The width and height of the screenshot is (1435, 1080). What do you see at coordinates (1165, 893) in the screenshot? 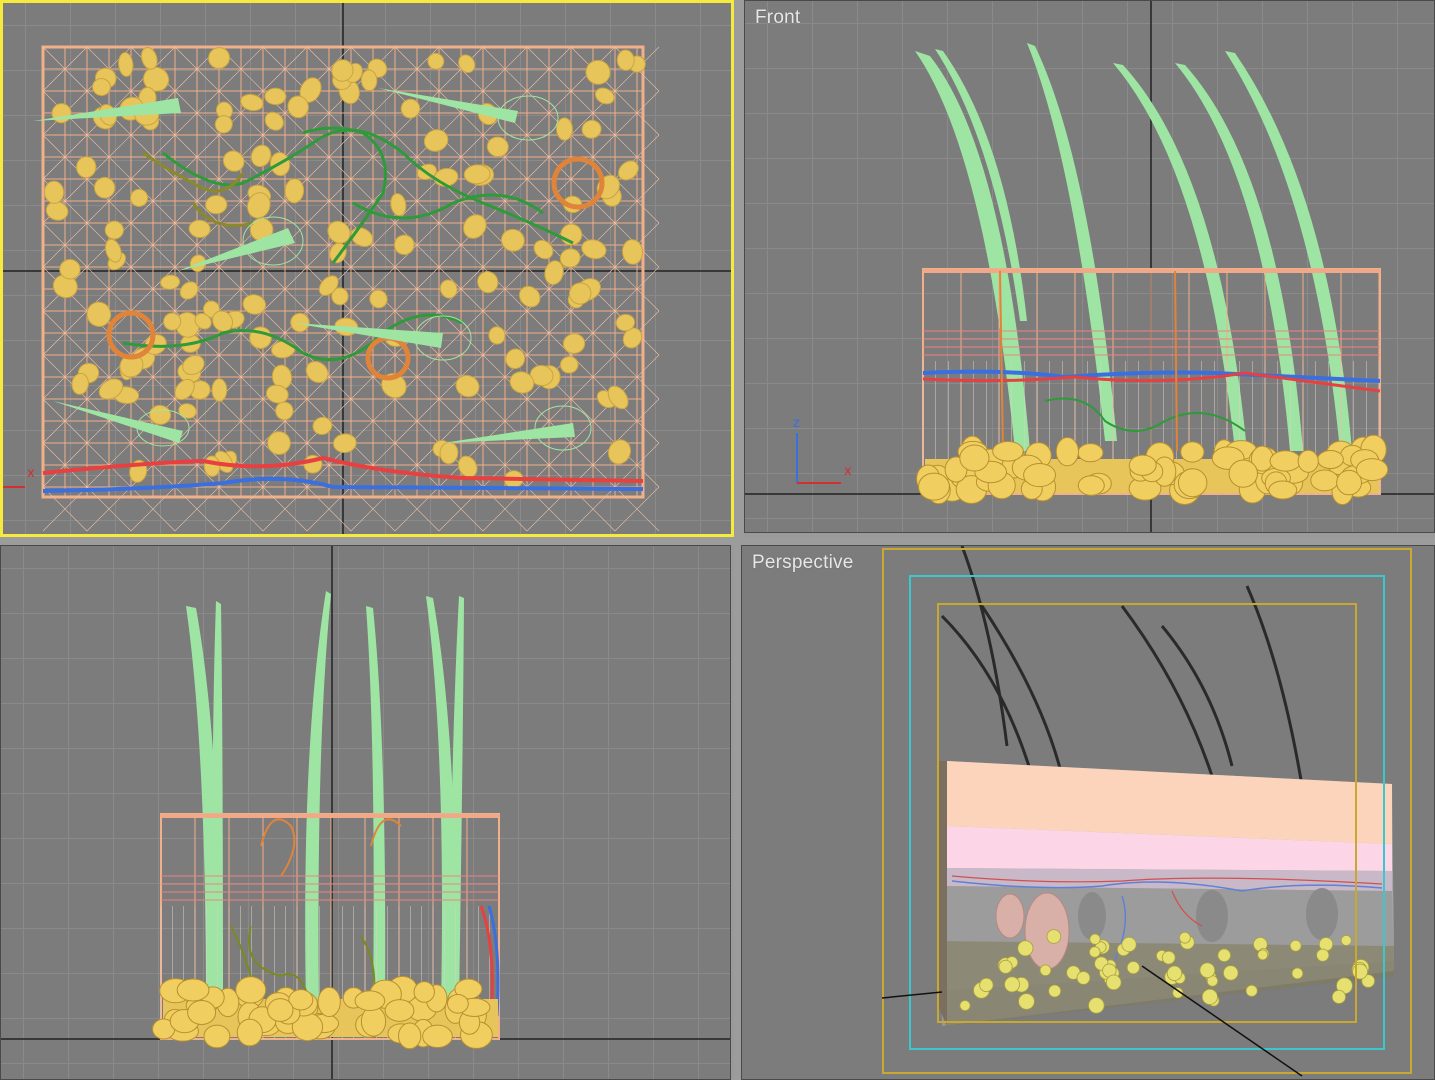
I see `skin-block-persp` at bounding box center [1165, 893].